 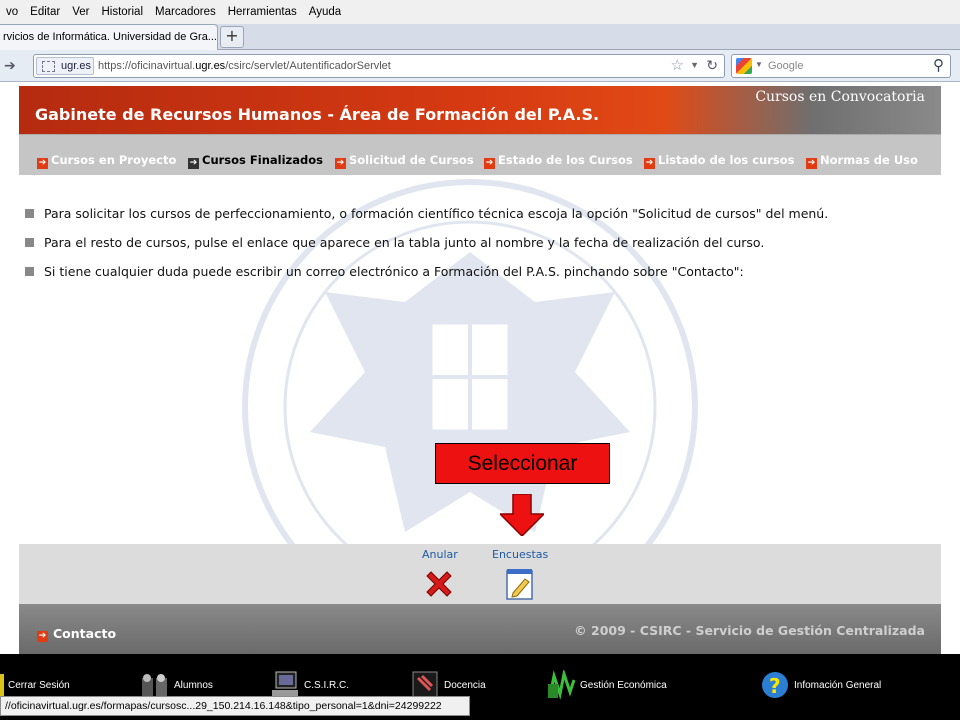 What do you see at coordinates (440, 554) in the screenshot?
I see `cancel-link: Anular` at bounding box center [440, 554].